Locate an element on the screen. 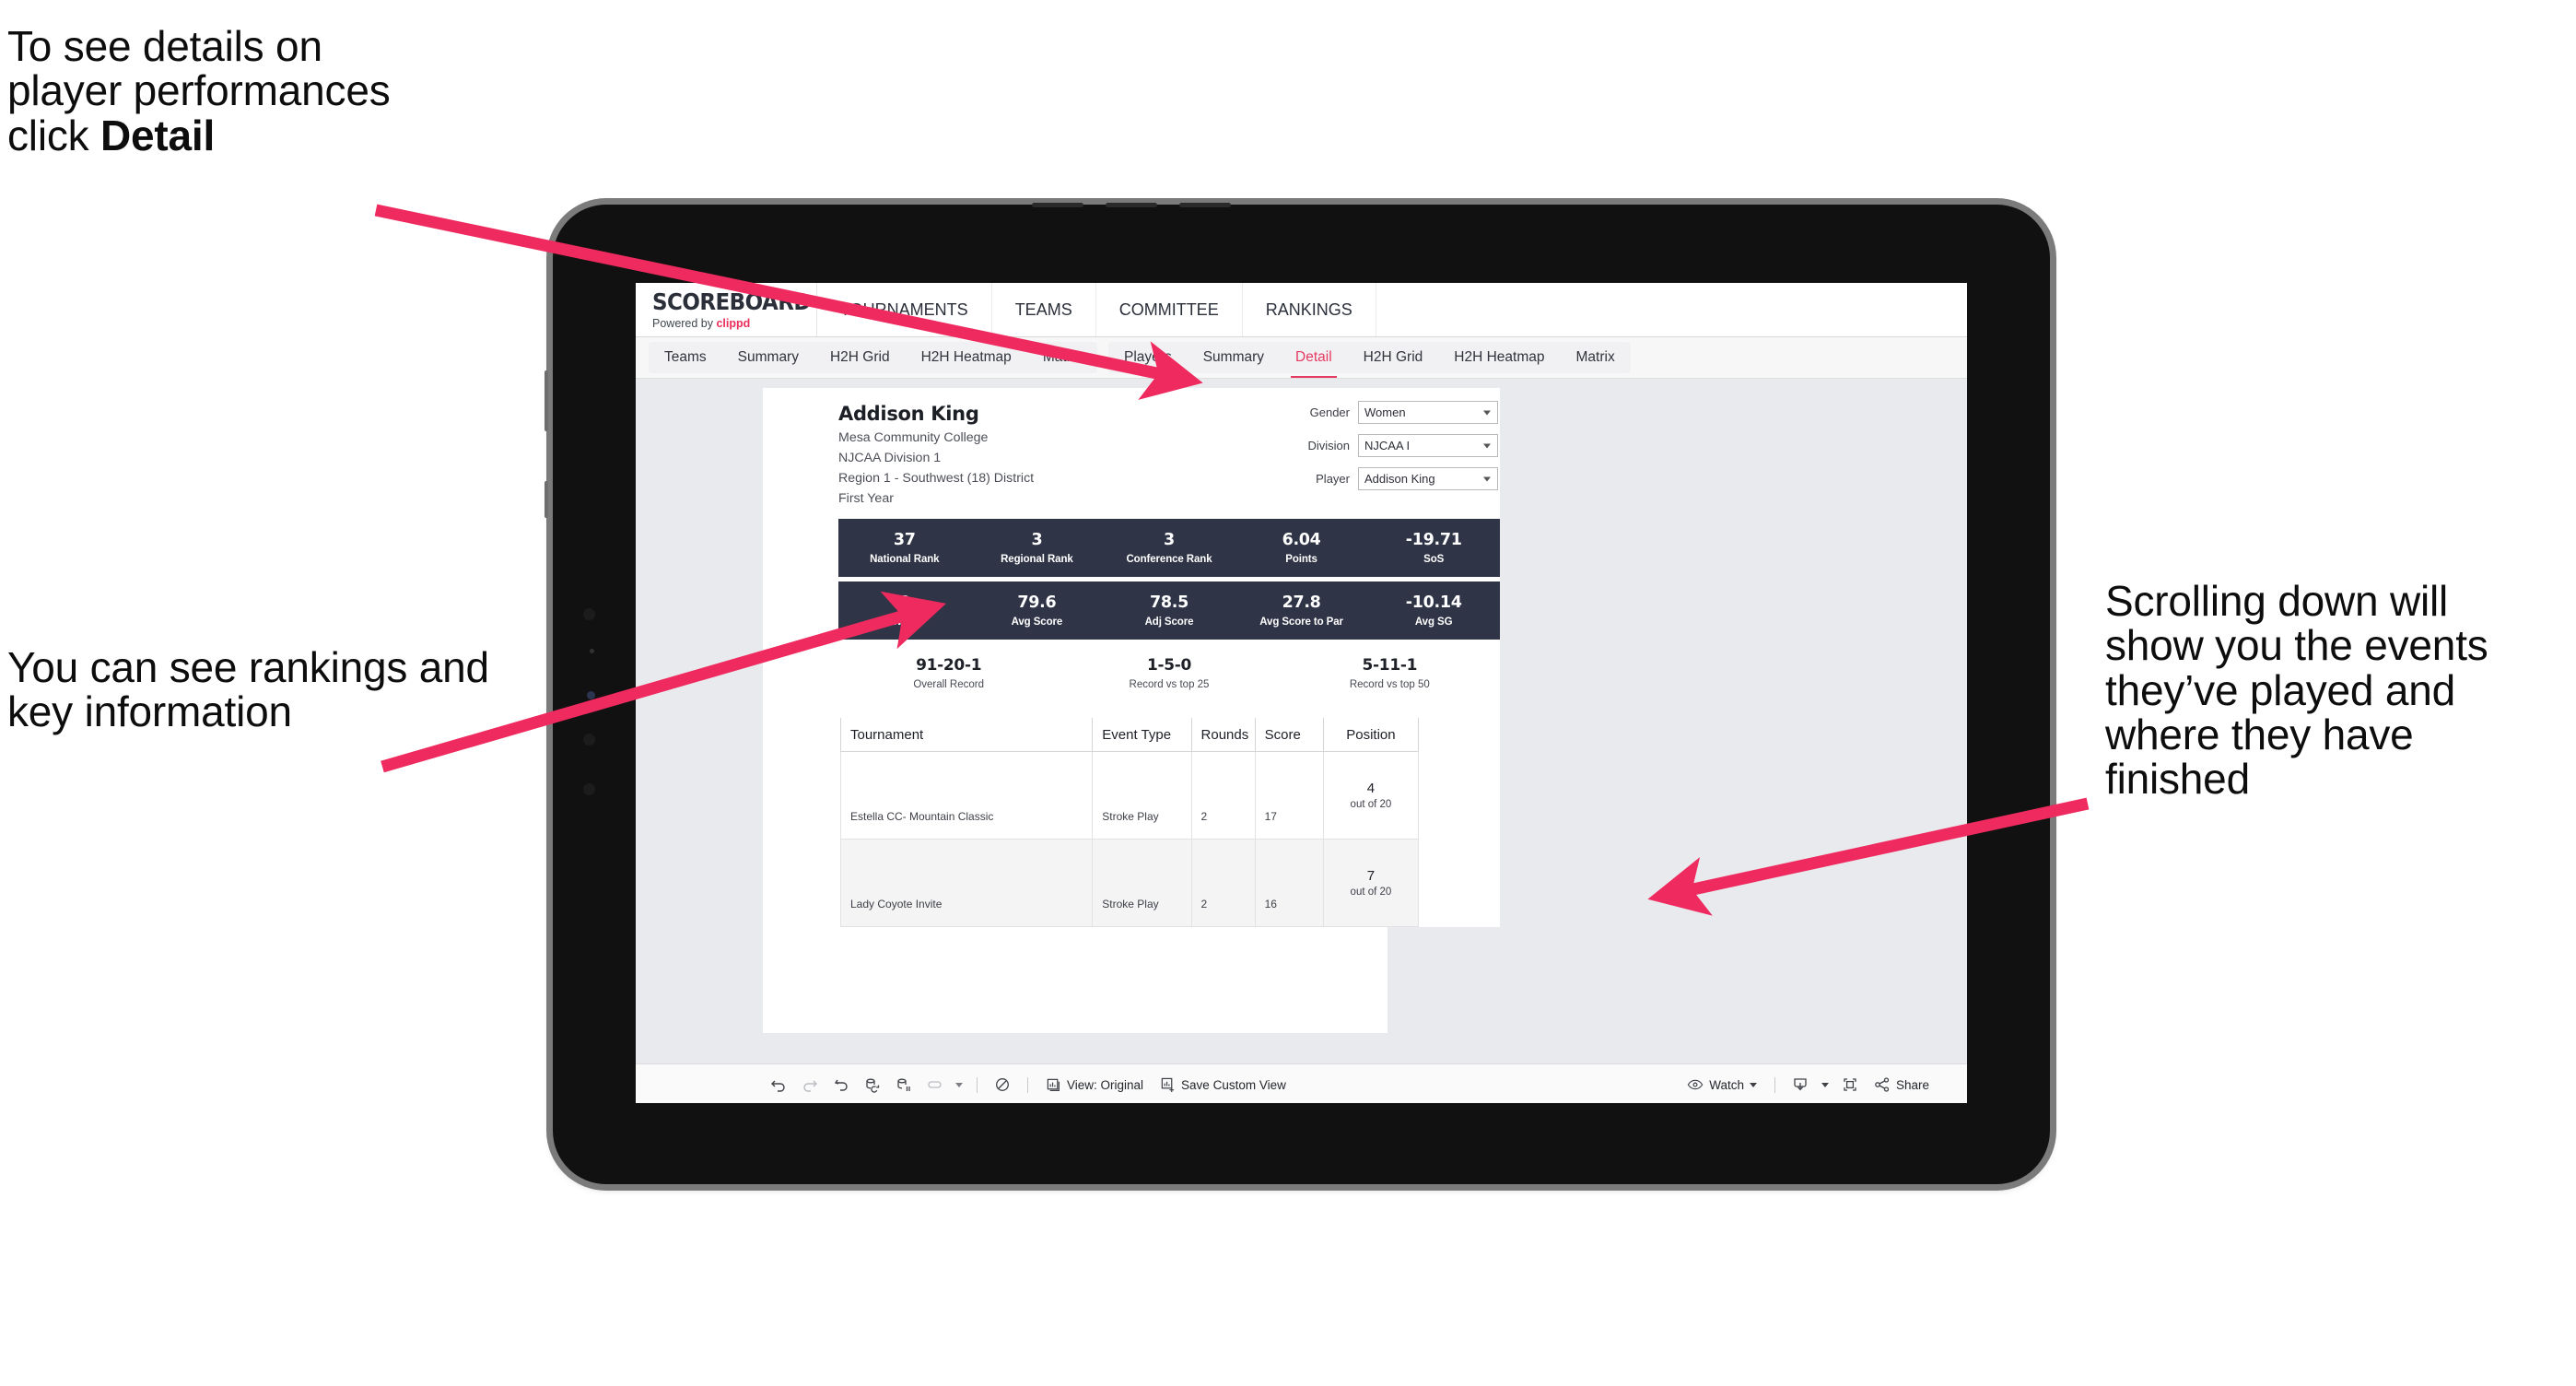 This screenshot has width=2576, height=1386. redo-icon is located at coordinates (809, 1085).